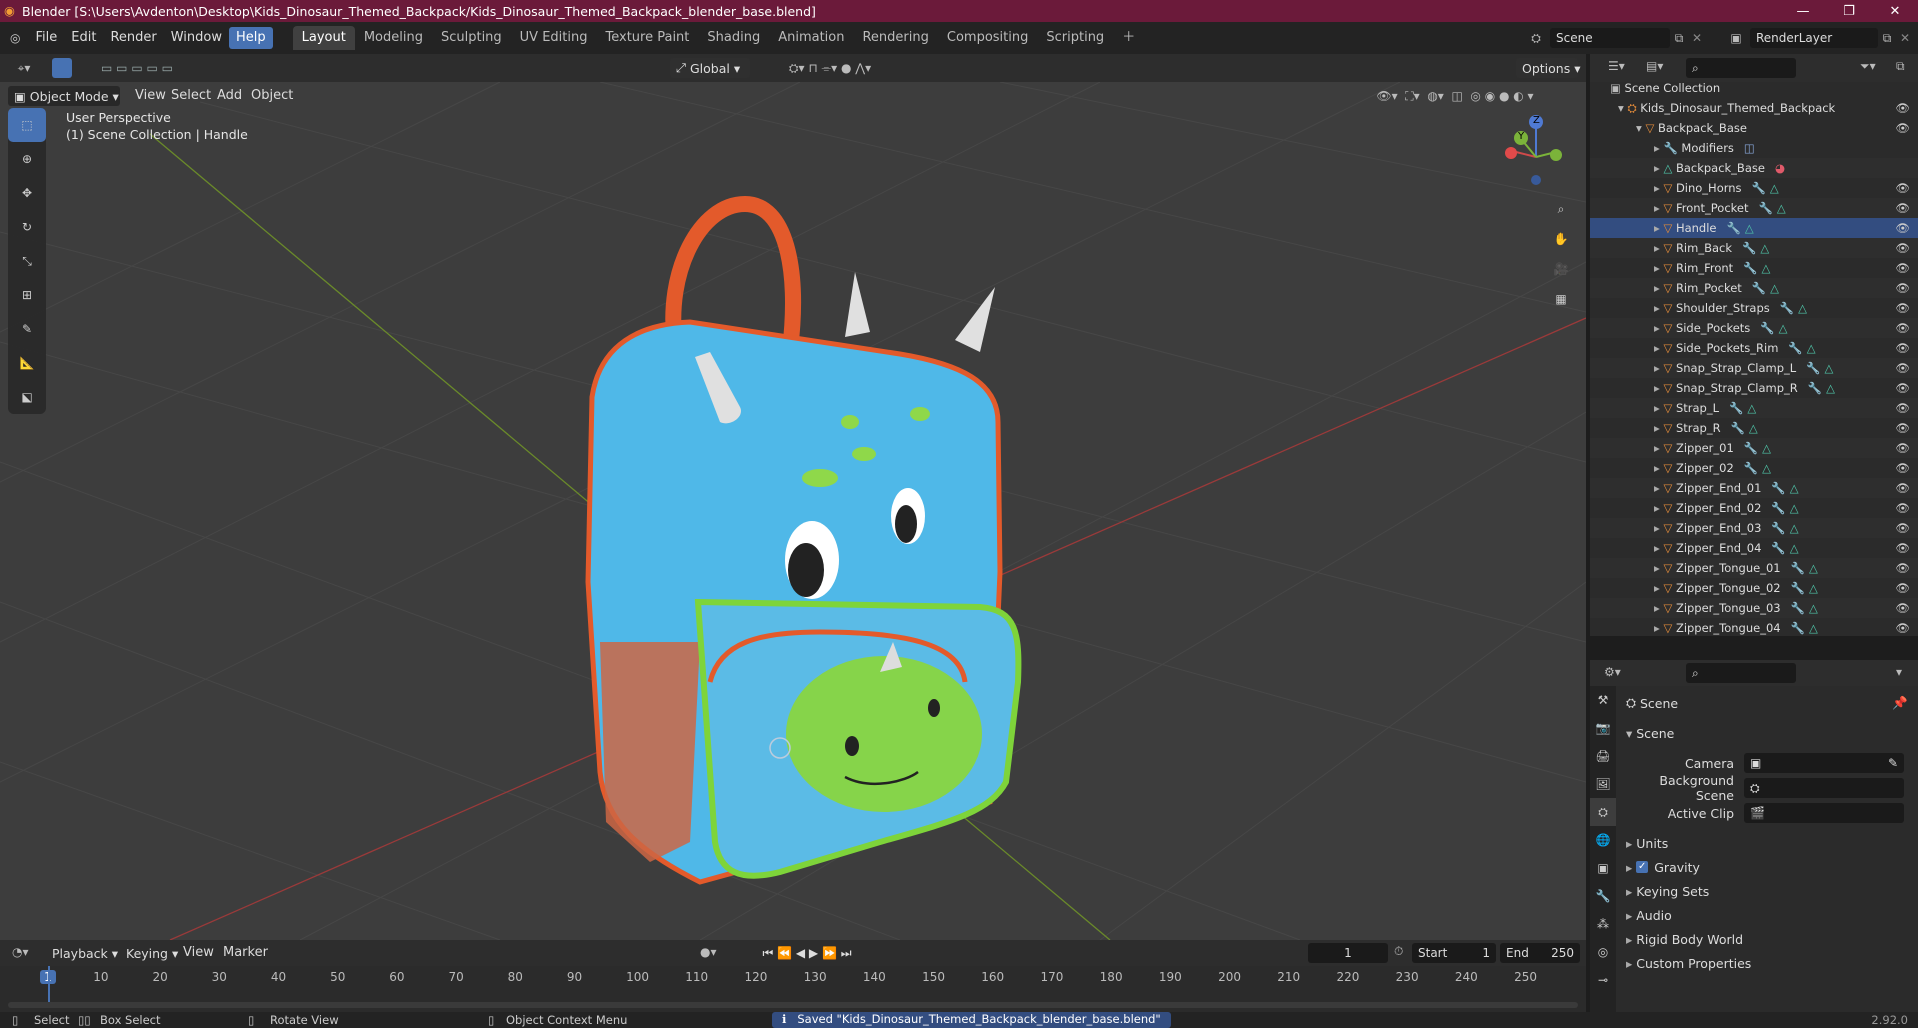 This screenshot has width=1918, height=1028. Describe the element at coordinates (1754, 388) in the screenshot. I see `outliner-row-snap-strap-clamp-r: ▸ ▽ Snap_Strap_Clamp_R 🔧 △ 👁` at that location.